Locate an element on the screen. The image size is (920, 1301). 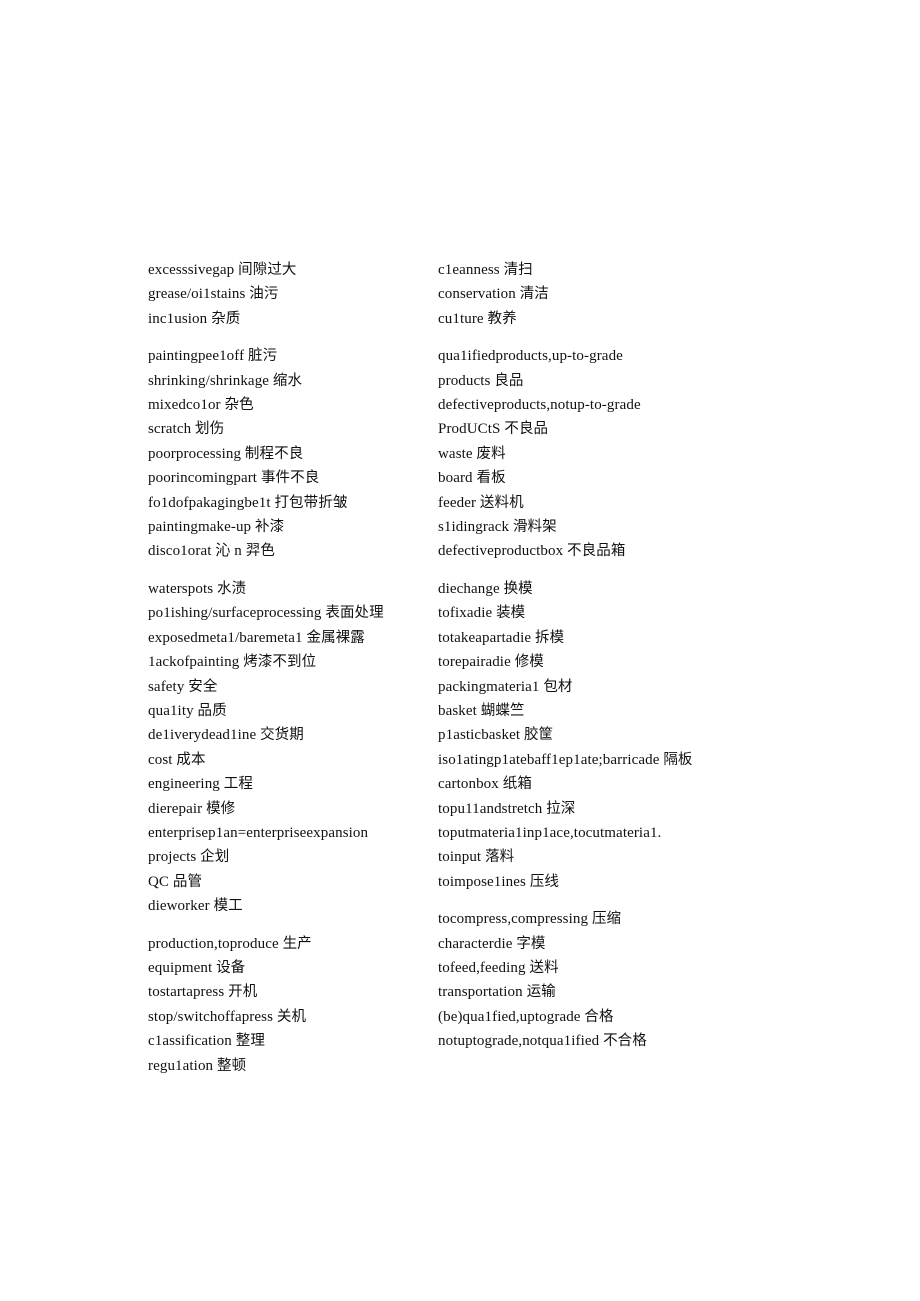
glossary-entry: poorprocessing 制程不良 is located at coordinates (293, 454).